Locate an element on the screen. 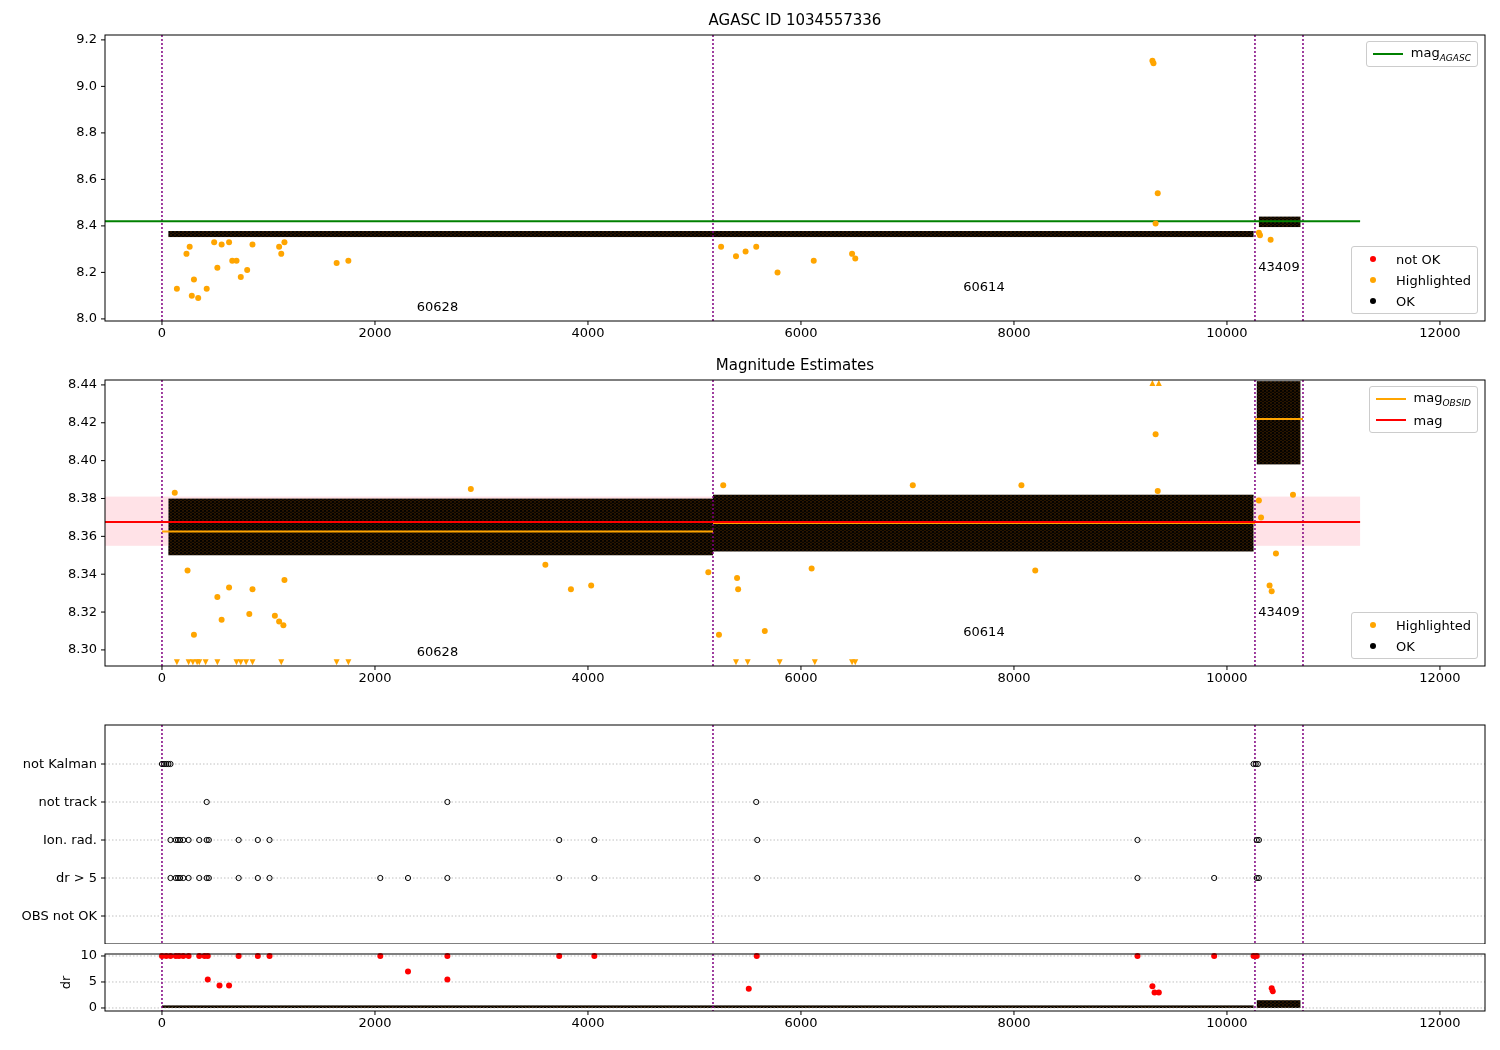 The image size is (1500, 1050). legend-label: mag$_{OBSID}$ is located at coordinates (1442, 399).